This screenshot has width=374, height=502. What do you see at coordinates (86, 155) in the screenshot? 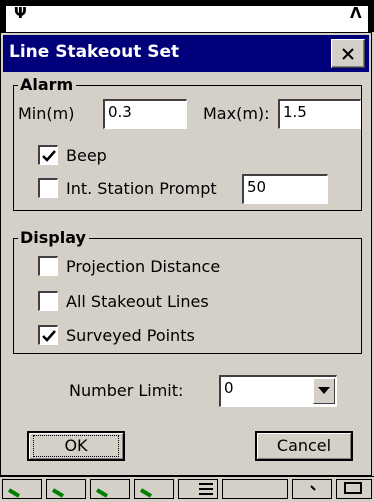
I see `beep-label: Beep` at bounding box center [86, 155].